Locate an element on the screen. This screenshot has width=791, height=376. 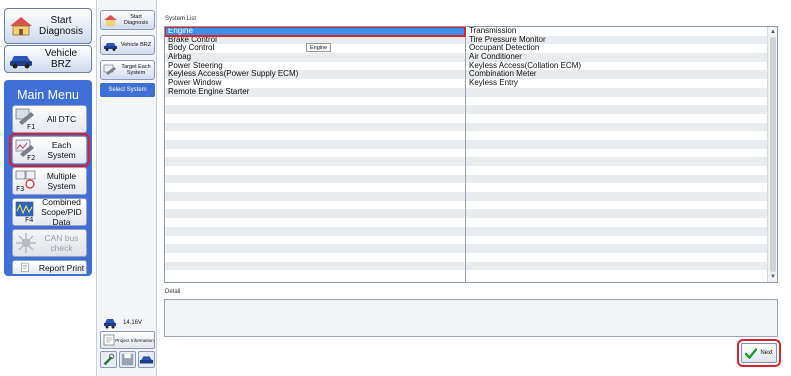
system-list-item: Keyless Entry is located at coordinates (616, 83).